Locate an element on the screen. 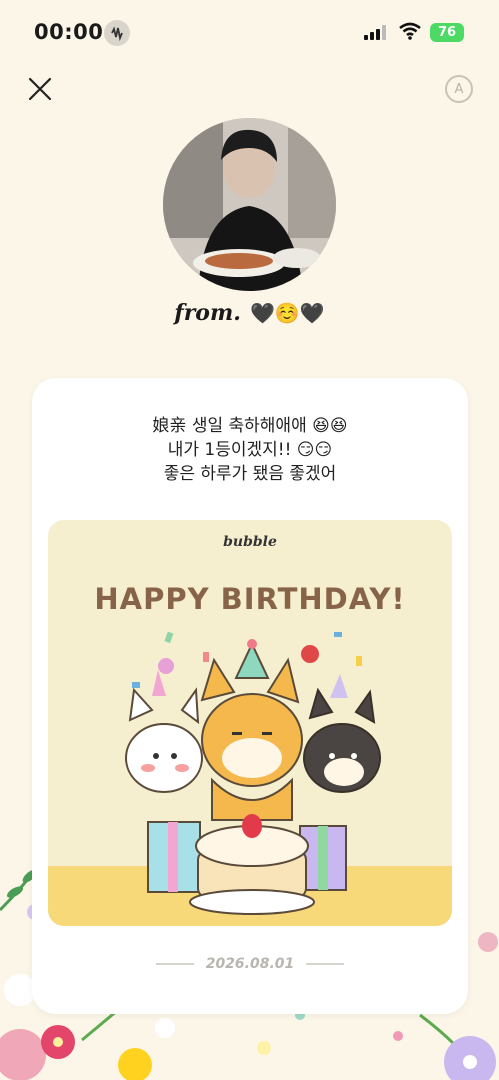 This screenshot has height=1080, width=499. translate-icon: A is located at coordinates (459, 89).